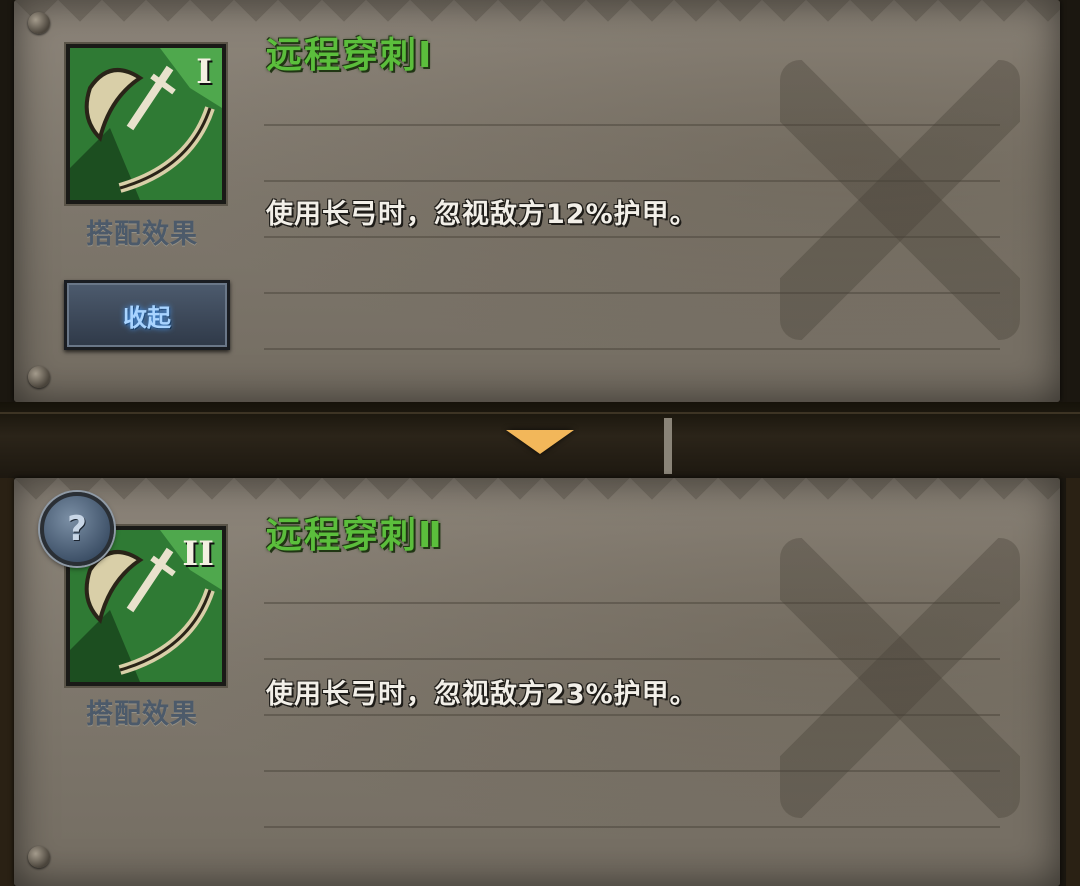 The width and height of the screenshot is (1080, 886). What do you see at coordinates (204, 72) in the screenshot?
I see `rank-numeral: I` at bounding box center [204, 72].